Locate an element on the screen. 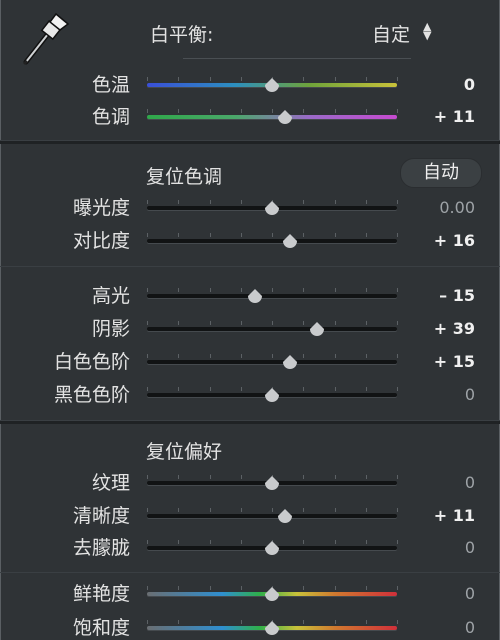 The width and height of the screenshot is (500, 640). reset-presence-button: 复位偏好 is located at coordinates (184, 450).